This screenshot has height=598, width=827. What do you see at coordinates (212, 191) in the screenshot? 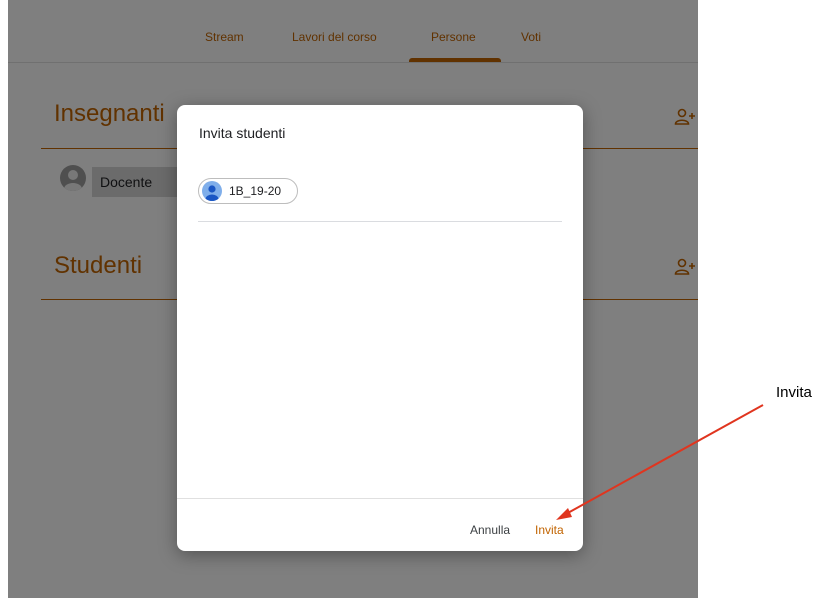
I see `group-avatar-icon` at bounding box center [212, 191].